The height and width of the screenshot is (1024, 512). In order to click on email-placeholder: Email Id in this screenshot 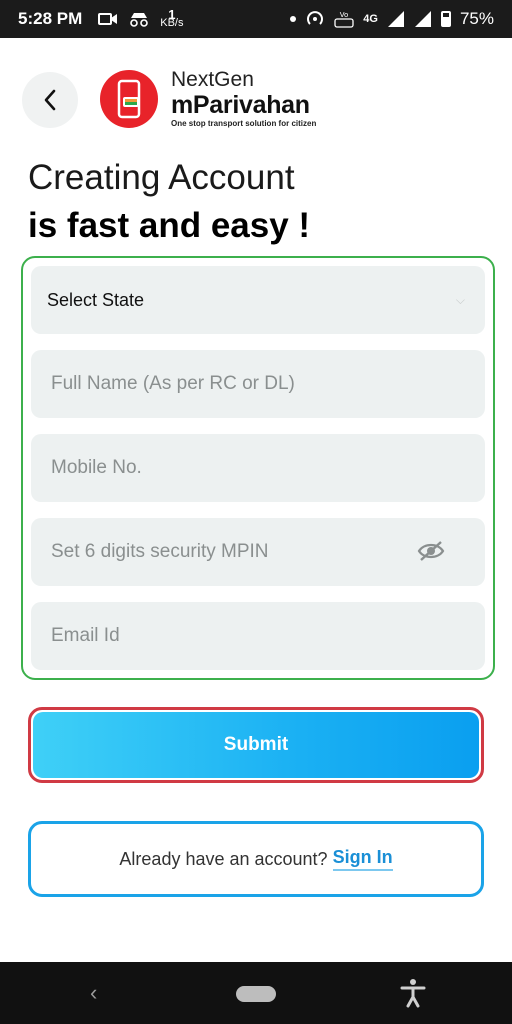, I will do `click(85, 635)`.